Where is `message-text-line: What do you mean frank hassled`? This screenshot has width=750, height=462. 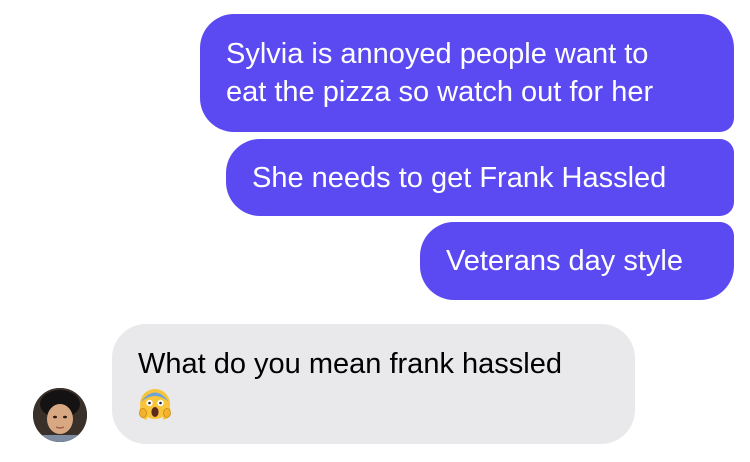
message-text-line: What do you mean frank hassled is located at coordinates (350, 364).